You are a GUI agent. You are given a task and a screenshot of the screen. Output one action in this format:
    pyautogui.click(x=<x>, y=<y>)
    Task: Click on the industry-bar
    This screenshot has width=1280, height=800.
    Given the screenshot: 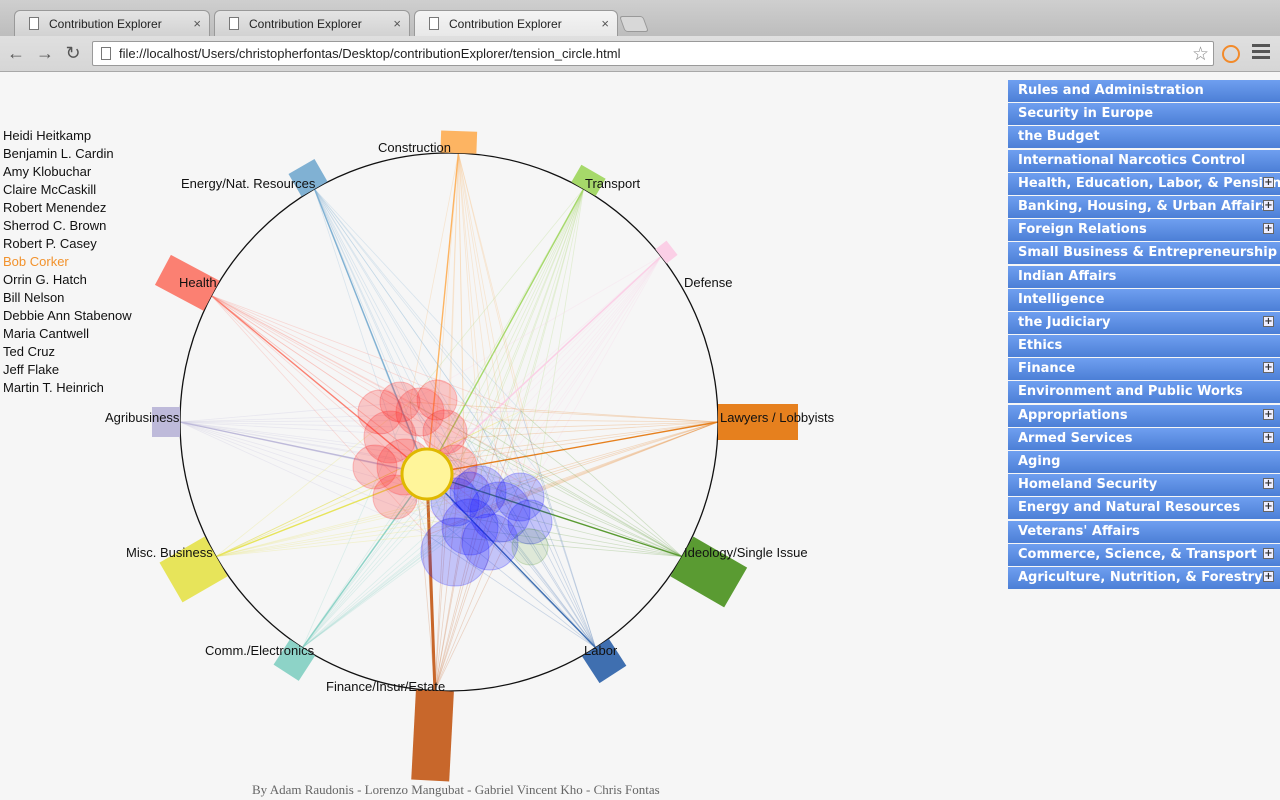 What is the action you would take?
    pyautogui.click(x=432, y=735)
    